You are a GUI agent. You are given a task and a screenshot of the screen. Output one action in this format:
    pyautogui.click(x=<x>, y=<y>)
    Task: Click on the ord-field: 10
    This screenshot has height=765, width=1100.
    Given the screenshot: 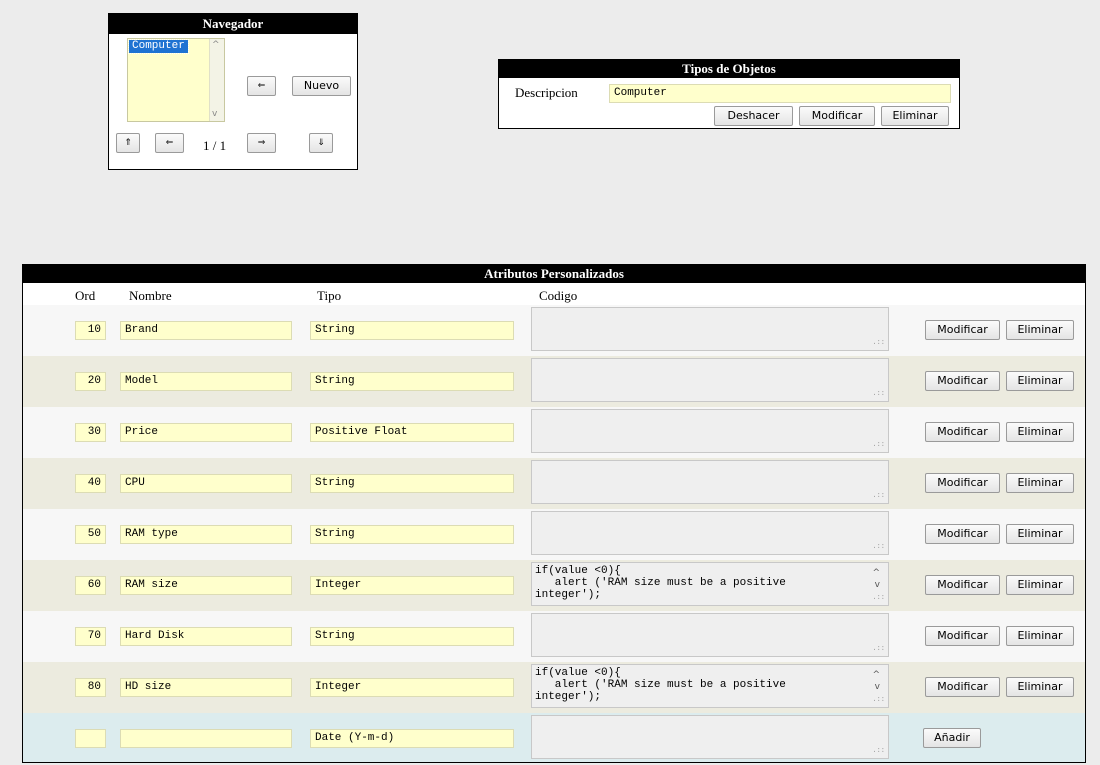 What is the action you would take?
    pyautogui.click(x=90, y=330)
    